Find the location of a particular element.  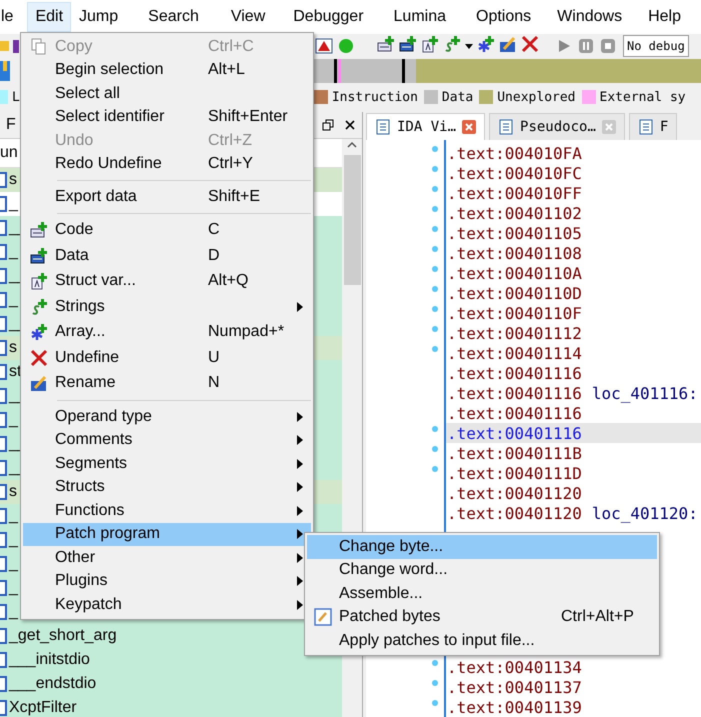

function-row: ___initstdio is located at coordinates (171, 660).